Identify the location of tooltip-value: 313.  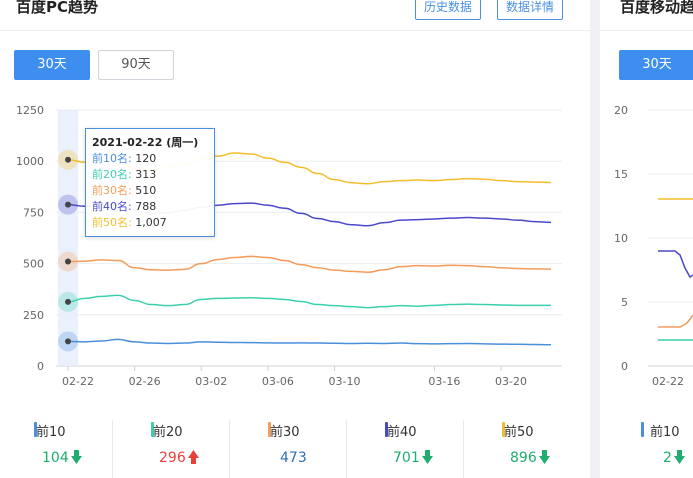
(146, 174).